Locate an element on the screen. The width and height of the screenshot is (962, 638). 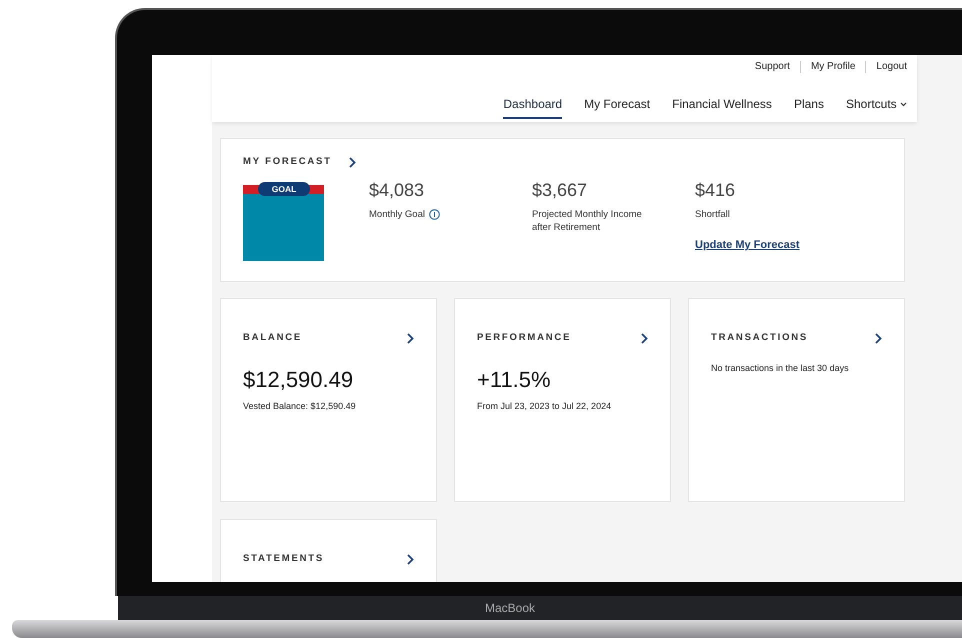
card-title: STATEMENTS is located at coordinates (283, 559).